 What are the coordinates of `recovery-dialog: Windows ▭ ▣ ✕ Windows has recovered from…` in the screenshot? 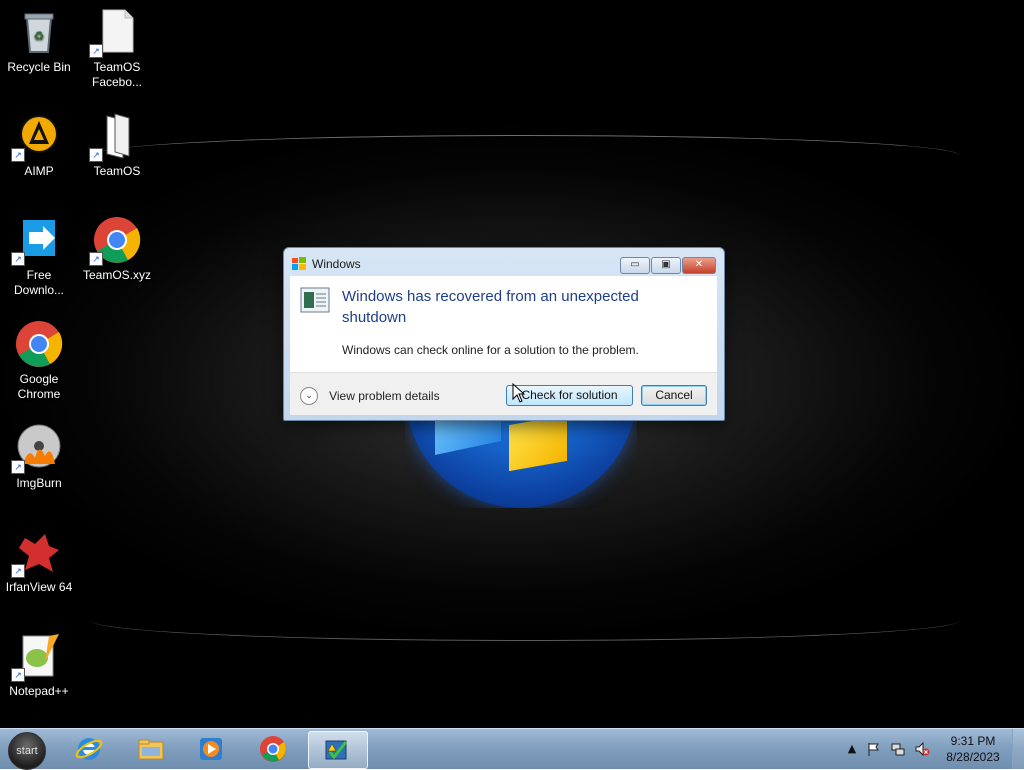 It's located at (504, 334).